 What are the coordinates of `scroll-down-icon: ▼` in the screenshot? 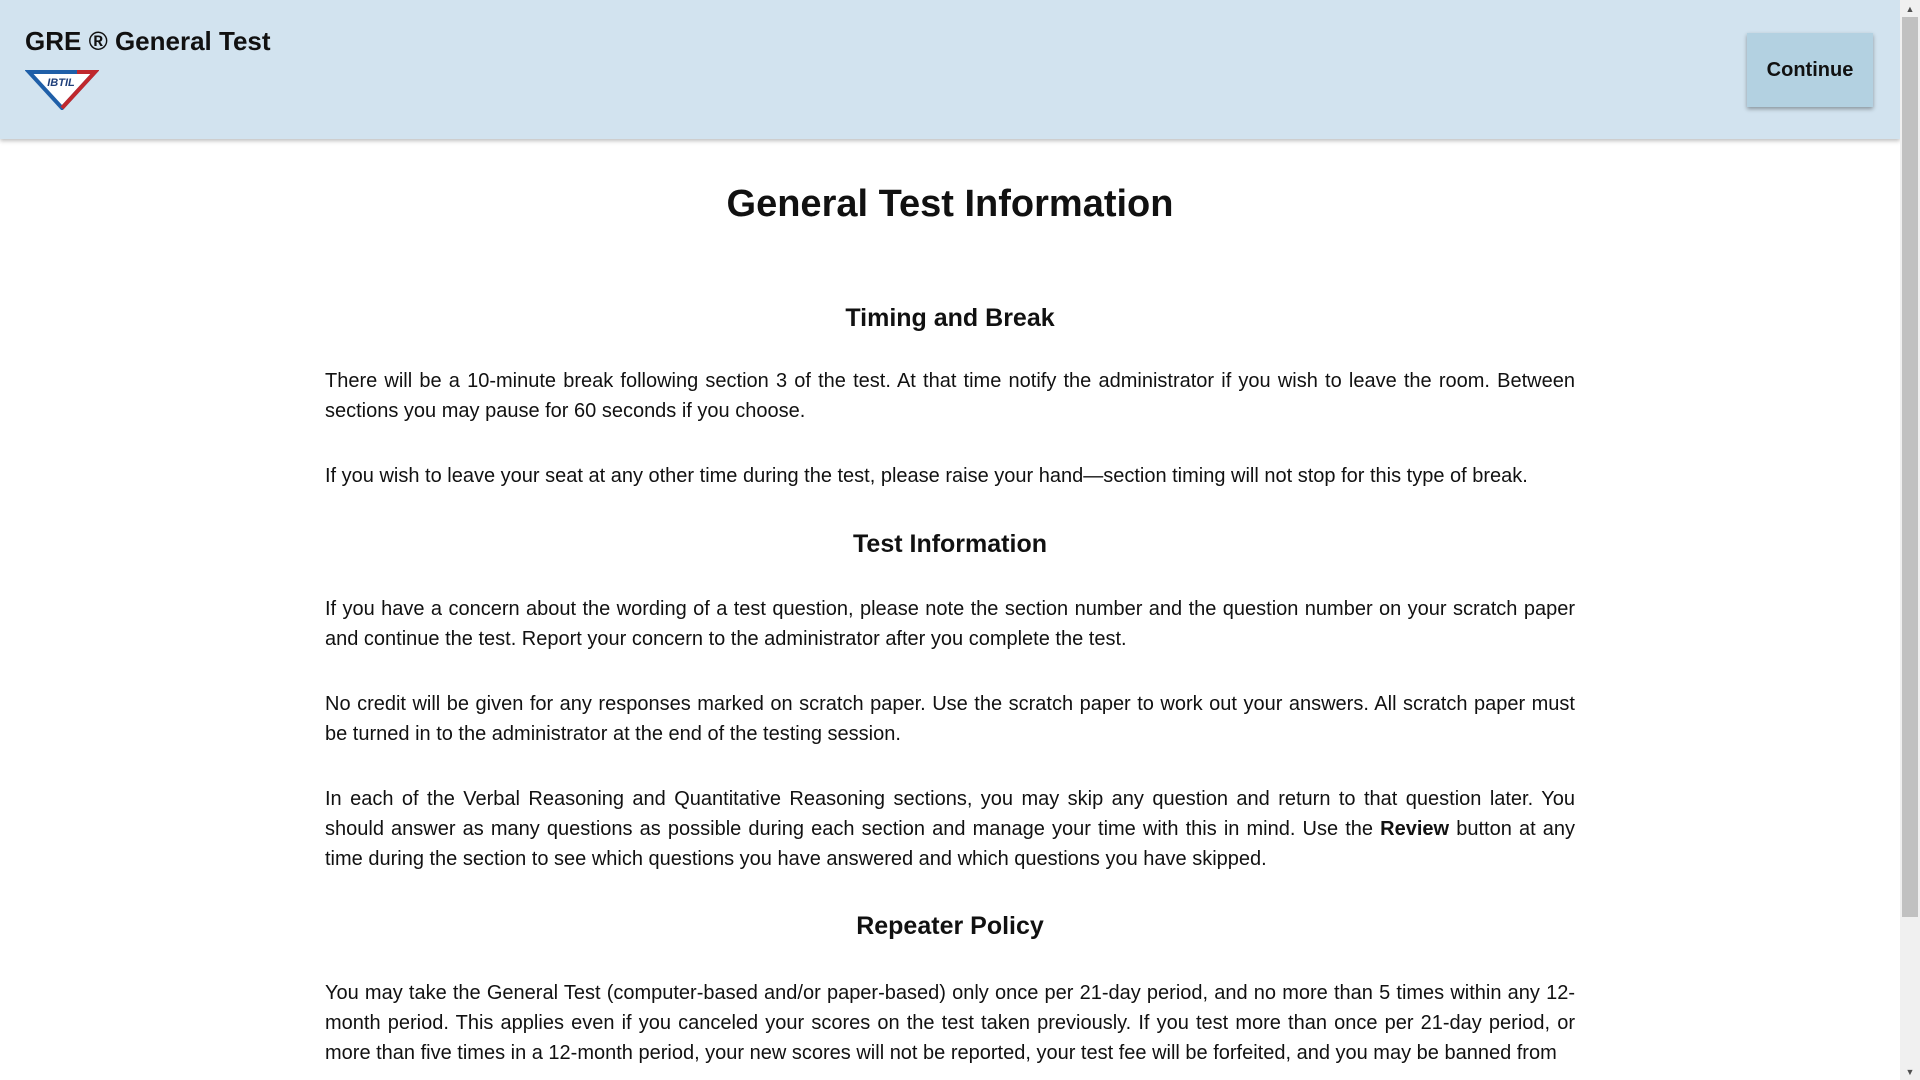 It's located at (1910, 1071).